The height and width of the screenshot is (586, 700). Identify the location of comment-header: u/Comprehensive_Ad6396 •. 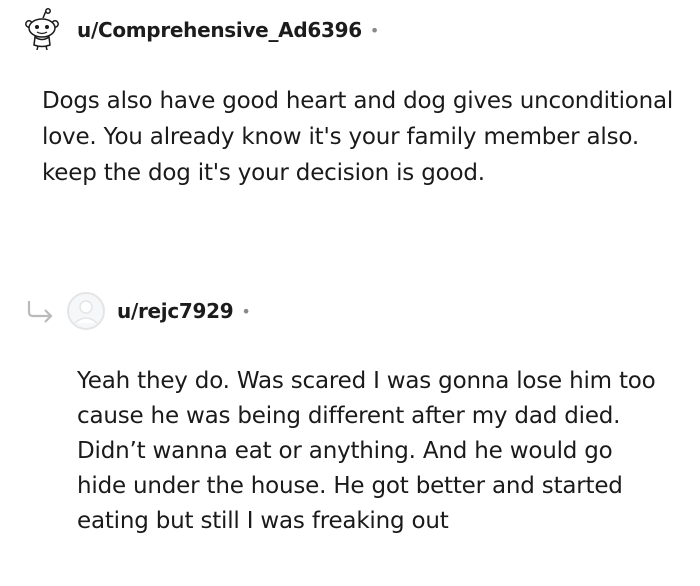
(228, 30).